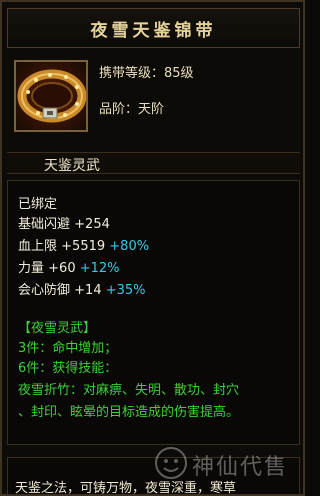 This screenshot has width=320, height=496. I want to click on bound-status: 已绑定, so click(38, 204).